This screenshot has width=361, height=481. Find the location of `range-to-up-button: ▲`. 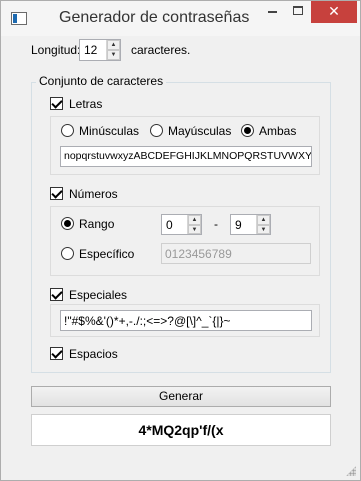

range-to-up-button: ▲ is located at coordinates (263, 220).